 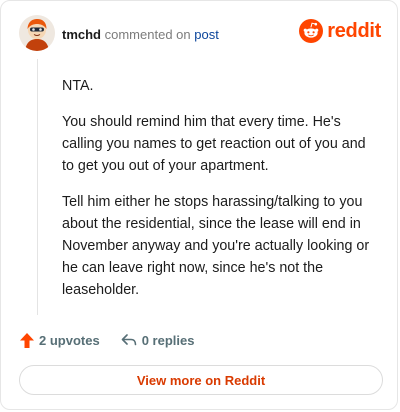 What do you see at coordinates (78, 86) in the screenshot?
I see `comment-paragraph: NTA.` at bounding box center [78, 86].